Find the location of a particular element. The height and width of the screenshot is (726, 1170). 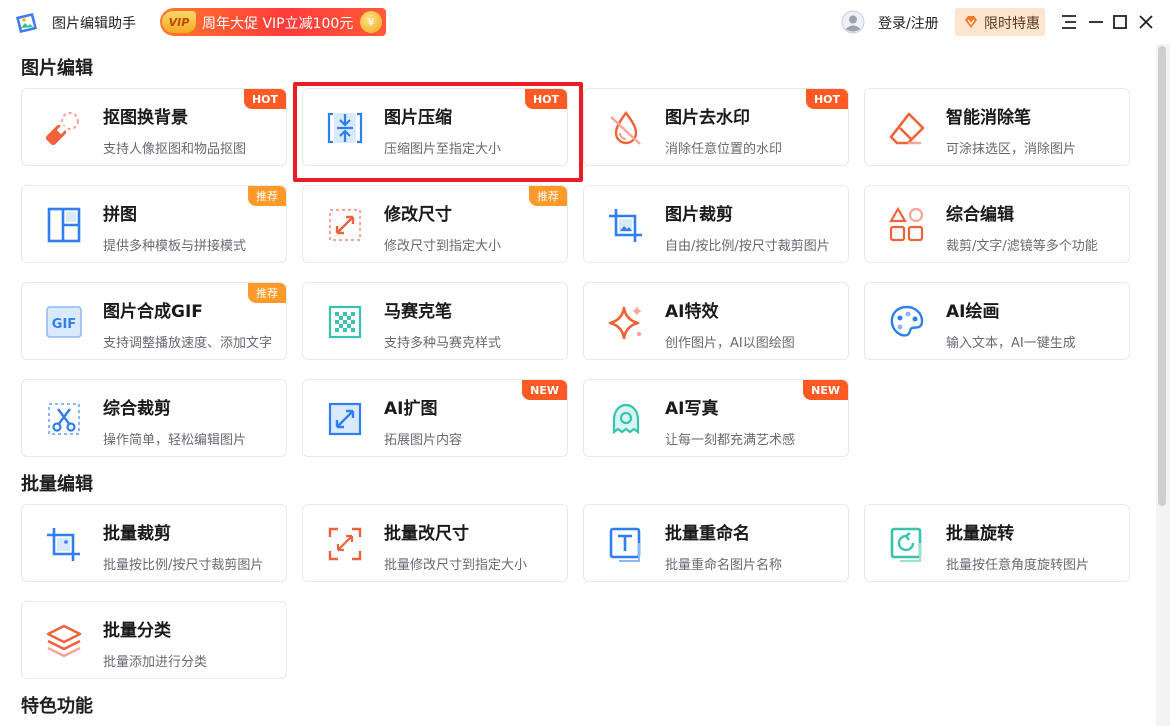

card-title: 图片裁剪 is located at coordinates (699, 215).